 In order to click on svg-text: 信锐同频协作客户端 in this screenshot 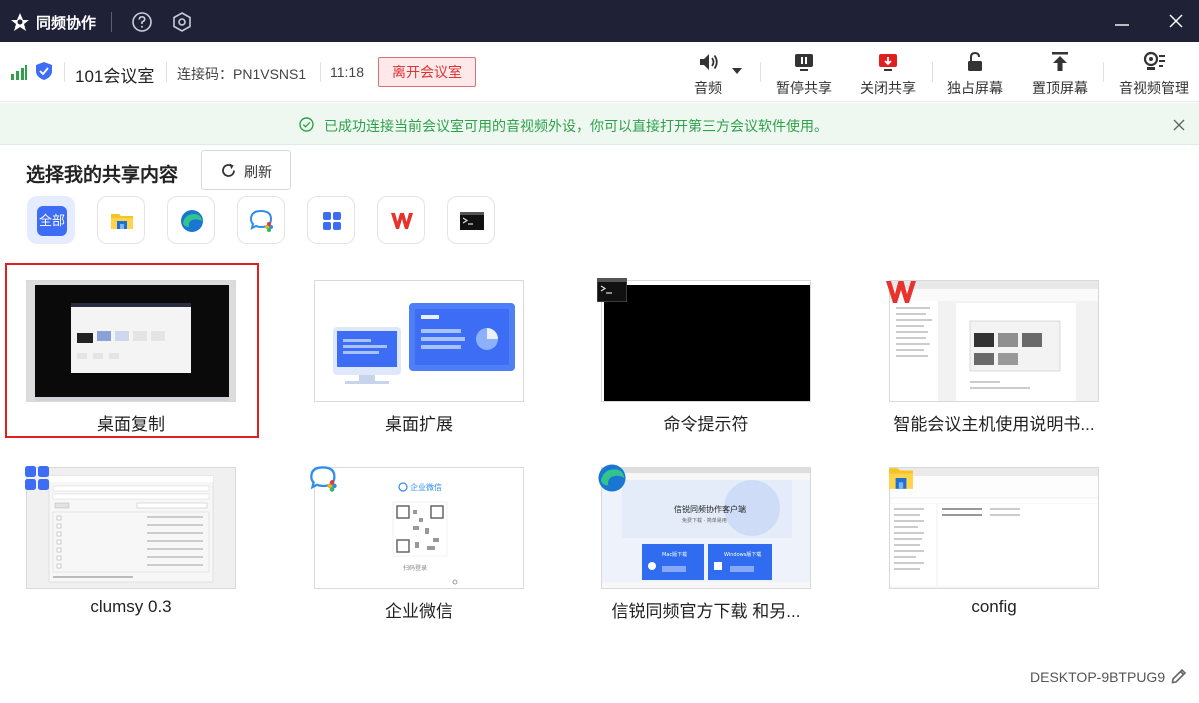, I will do `click(710, 509)`.